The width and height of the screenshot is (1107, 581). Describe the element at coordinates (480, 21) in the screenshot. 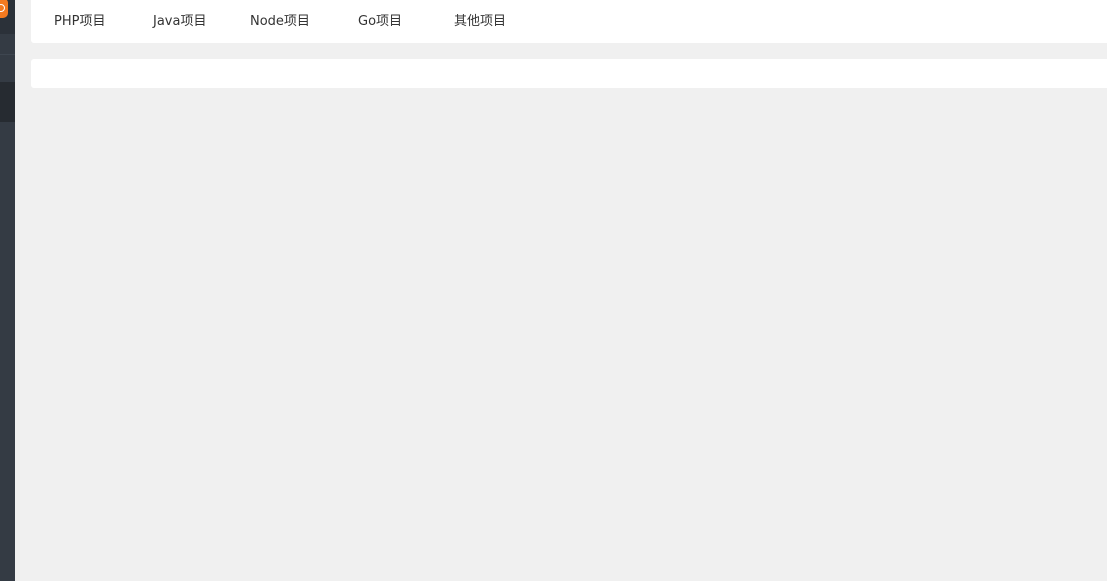

I see `tab-other-projects: 其他项目` at that location.